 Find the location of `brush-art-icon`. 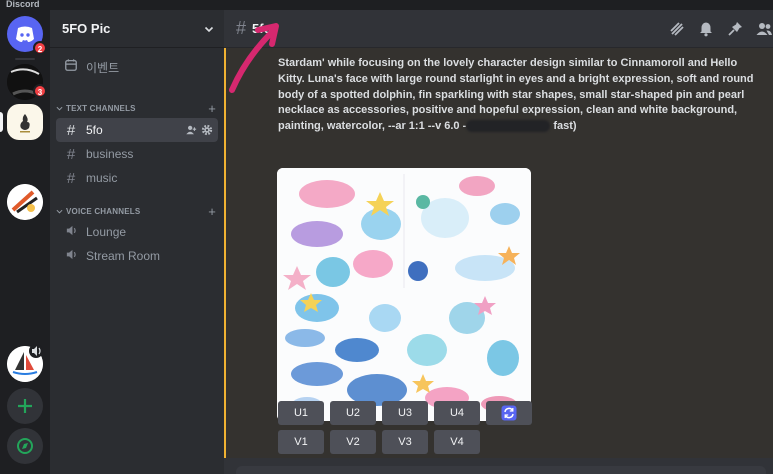

brush-art-icon is located at coordinates (25, 202).